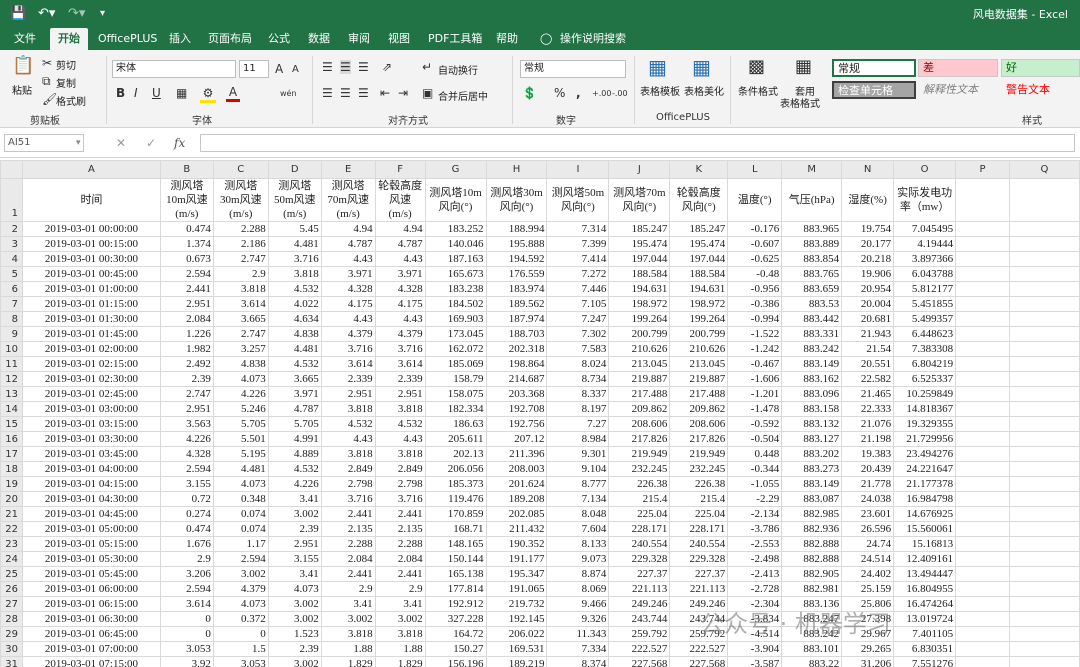  I want to click on value-cell: 2.594, so click(186, 469).